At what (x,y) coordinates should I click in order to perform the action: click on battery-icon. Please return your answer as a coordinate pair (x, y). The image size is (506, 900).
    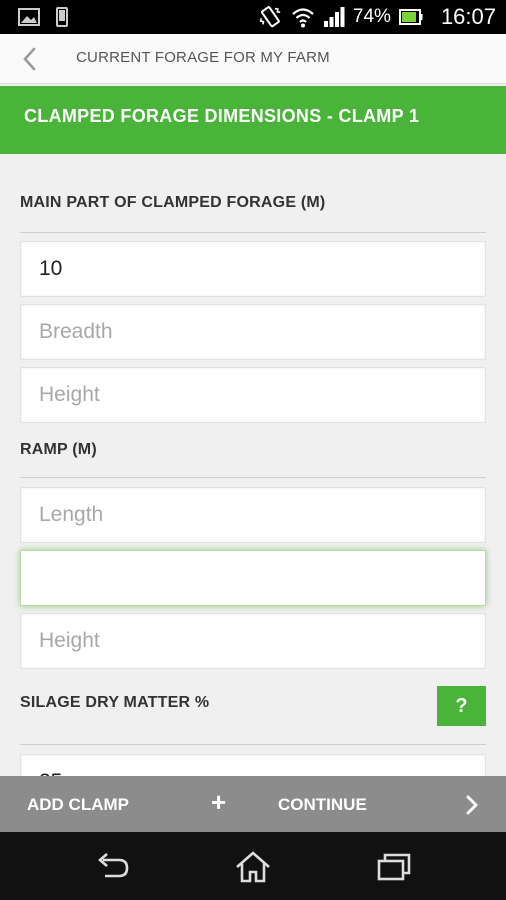
    Looking at the image, I should click on (410, 17).